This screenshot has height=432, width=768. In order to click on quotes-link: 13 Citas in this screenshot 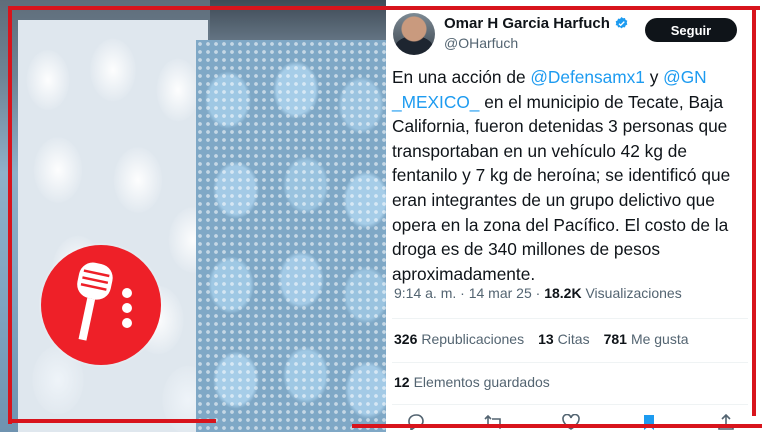, I will do `click(563, 339)`.